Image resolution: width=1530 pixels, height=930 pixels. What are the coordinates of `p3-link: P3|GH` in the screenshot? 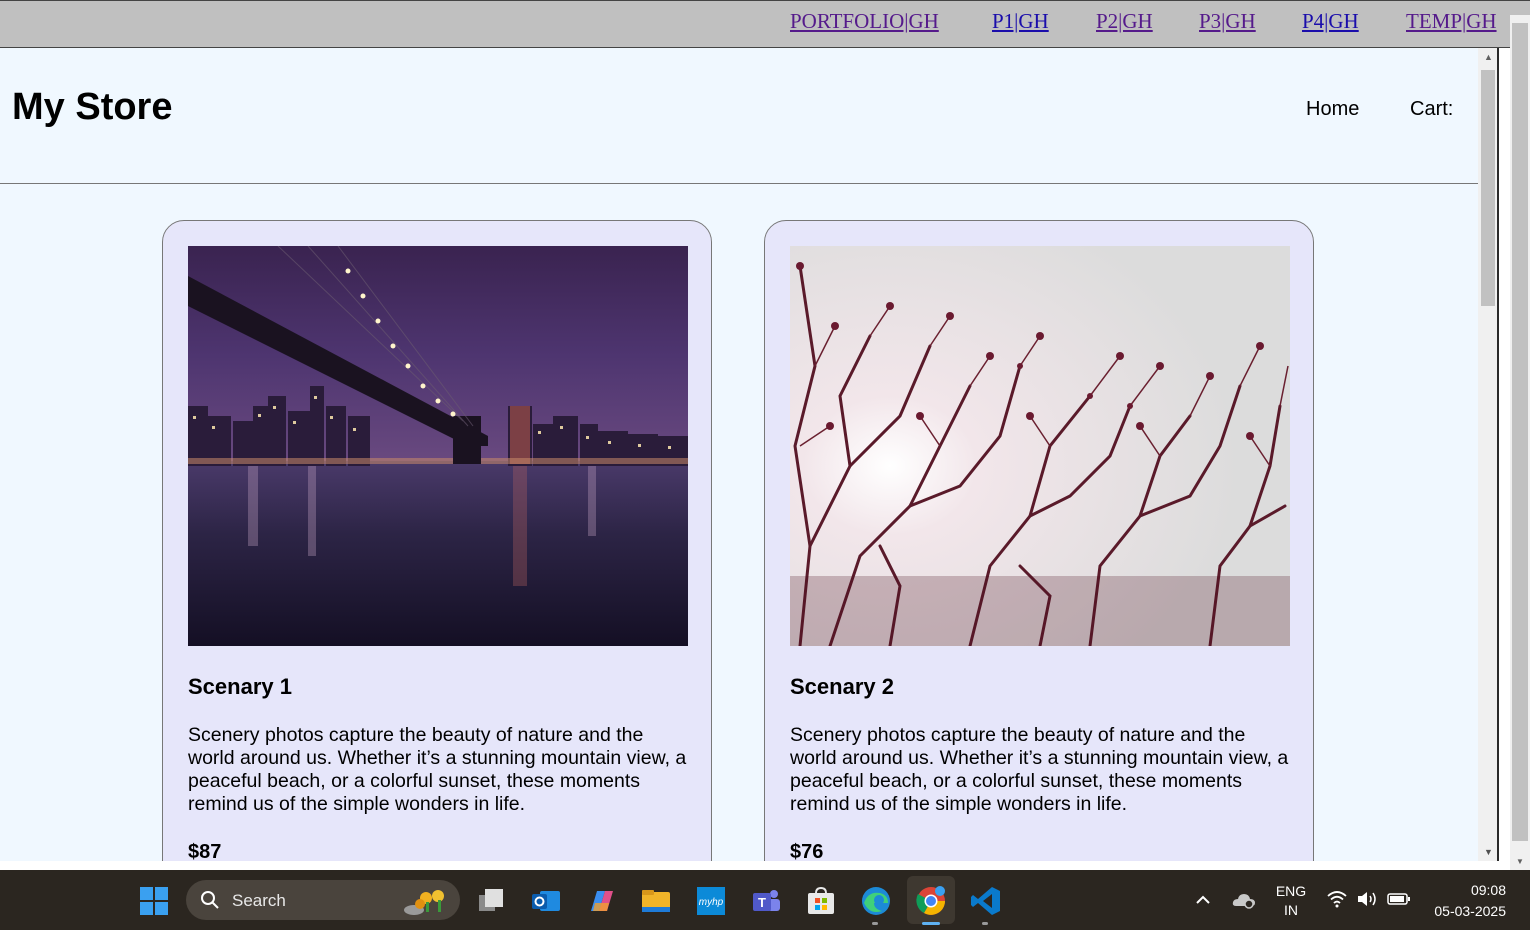 It's located at (1227, 21).